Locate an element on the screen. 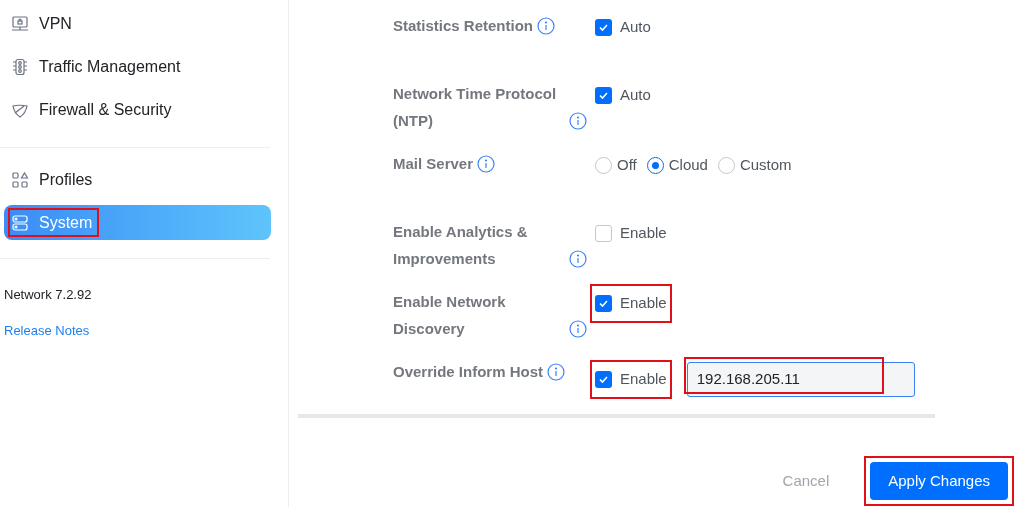 This screenshot has width=1024, height=507. server-icon is located at coordinates (20, 222).